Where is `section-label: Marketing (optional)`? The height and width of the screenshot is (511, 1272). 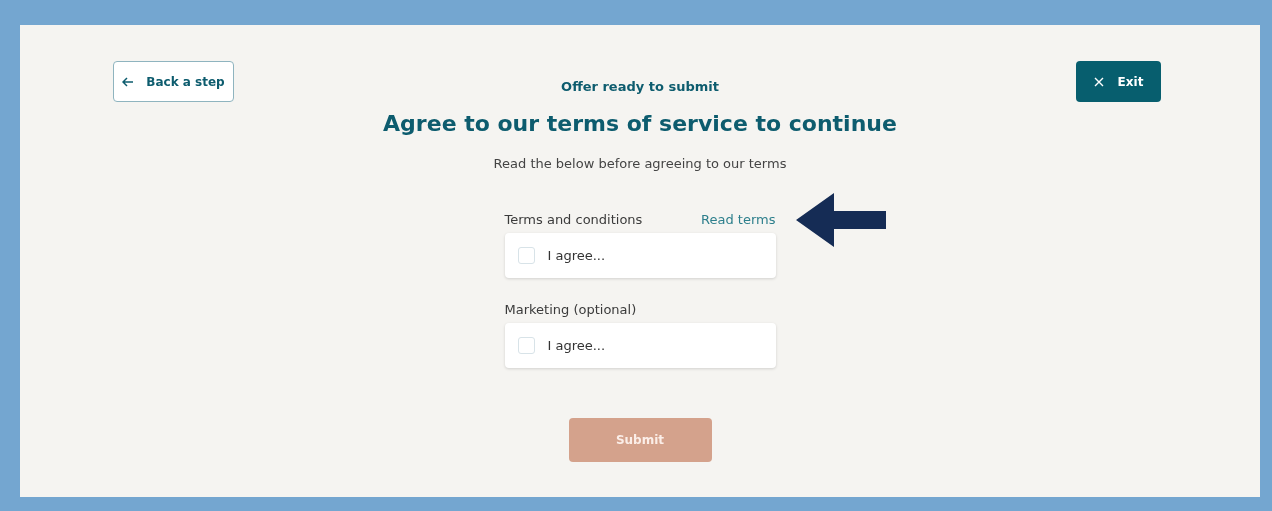 section-label: Marketing (optional) is located at coordinates (570, 309).